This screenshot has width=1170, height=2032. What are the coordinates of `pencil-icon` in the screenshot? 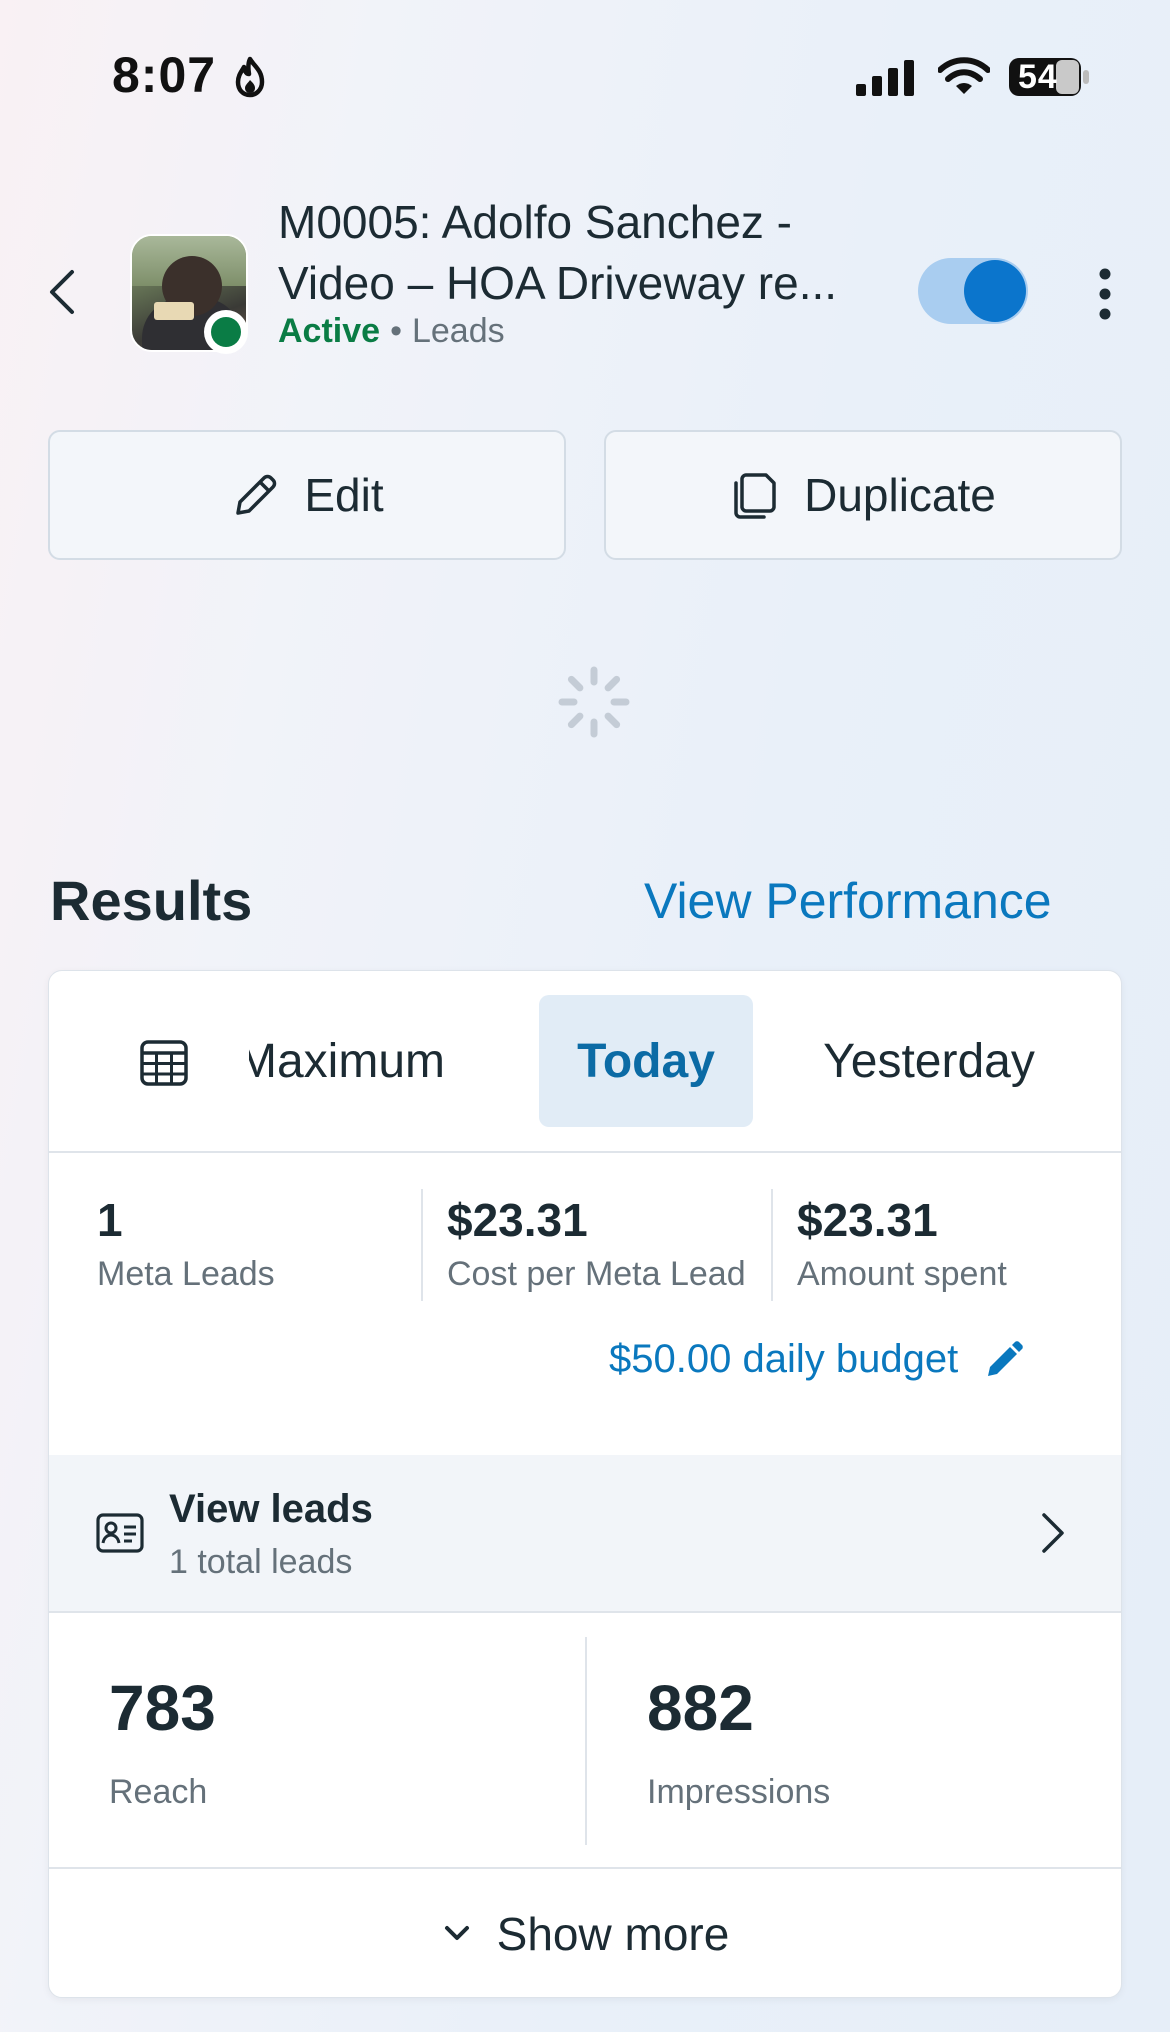 It's located at (256, 494).